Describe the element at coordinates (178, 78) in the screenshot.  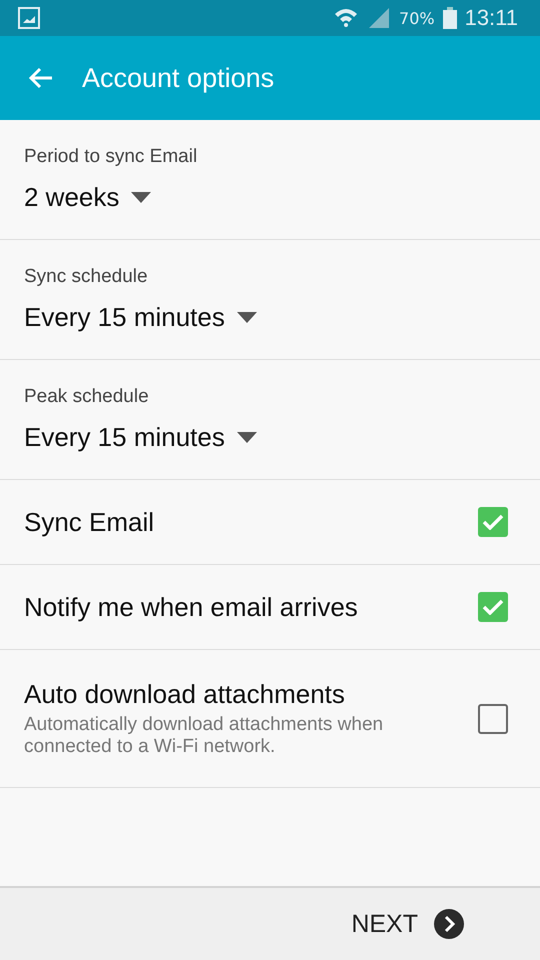
I see `screen-title: Account options` at that location.